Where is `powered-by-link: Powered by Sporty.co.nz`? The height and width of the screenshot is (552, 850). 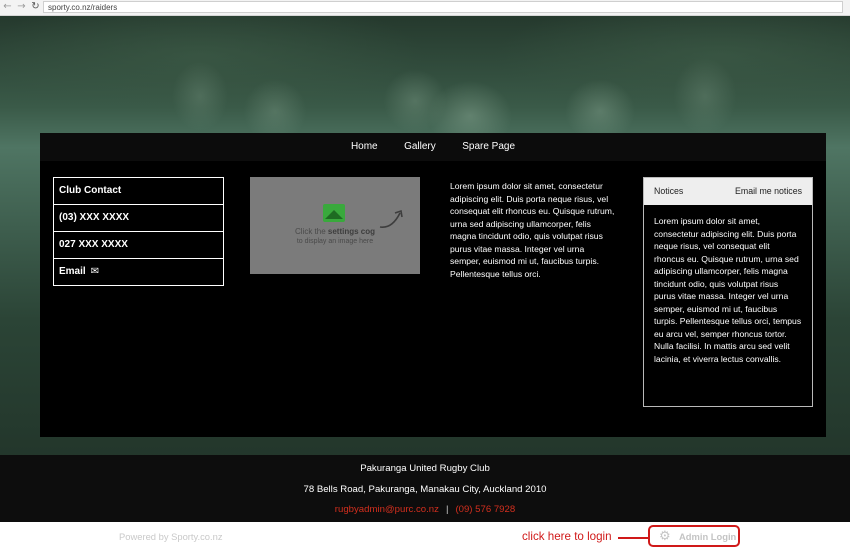 powered-by-link: Powered by Sporty.co.nz is located at coordinates (171, 536).